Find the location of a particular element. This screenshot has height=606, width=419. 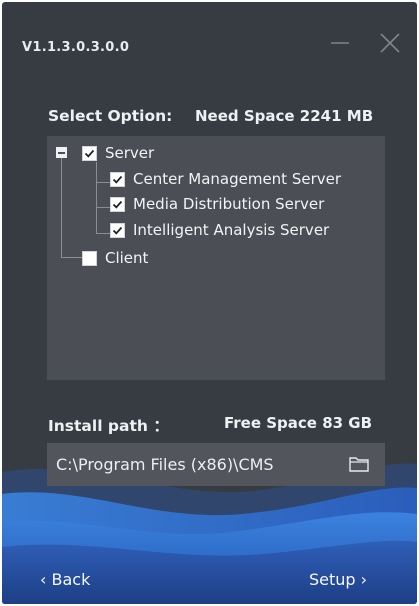

tree-item-intelligent-analysis-server: Intelligent Analysis Server is located at coordinates (219, 230).